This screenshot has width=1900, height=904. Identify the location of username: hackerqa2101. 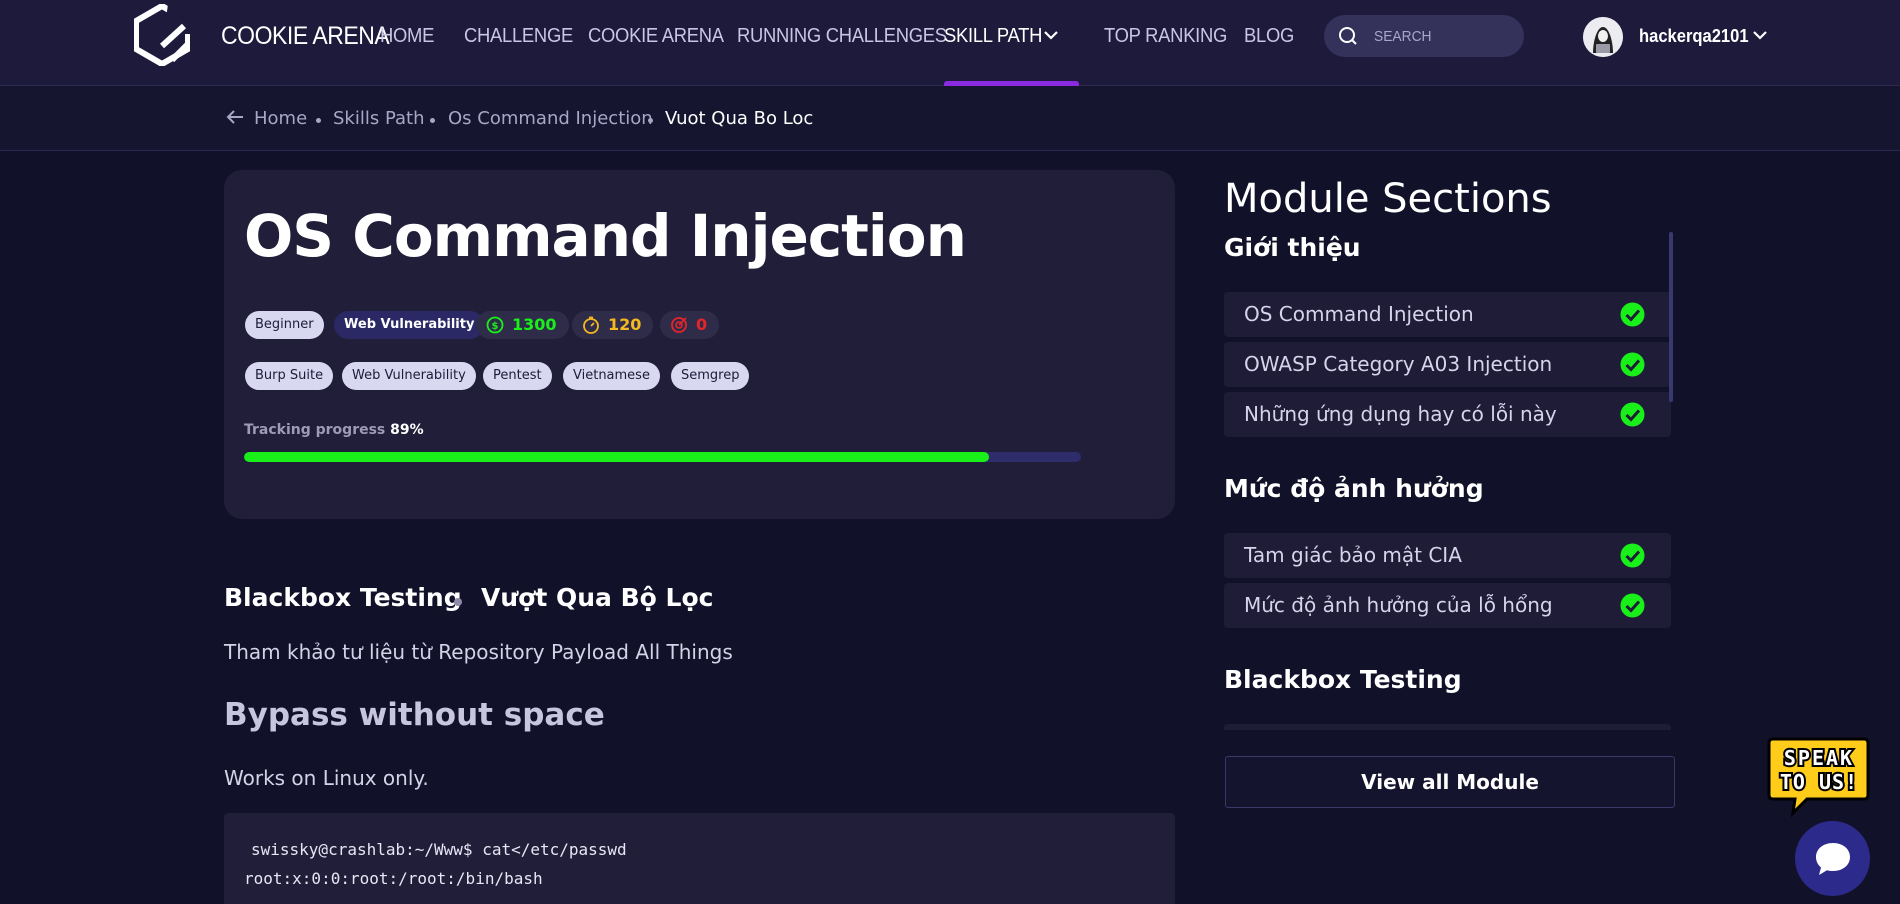
(1694, 36).